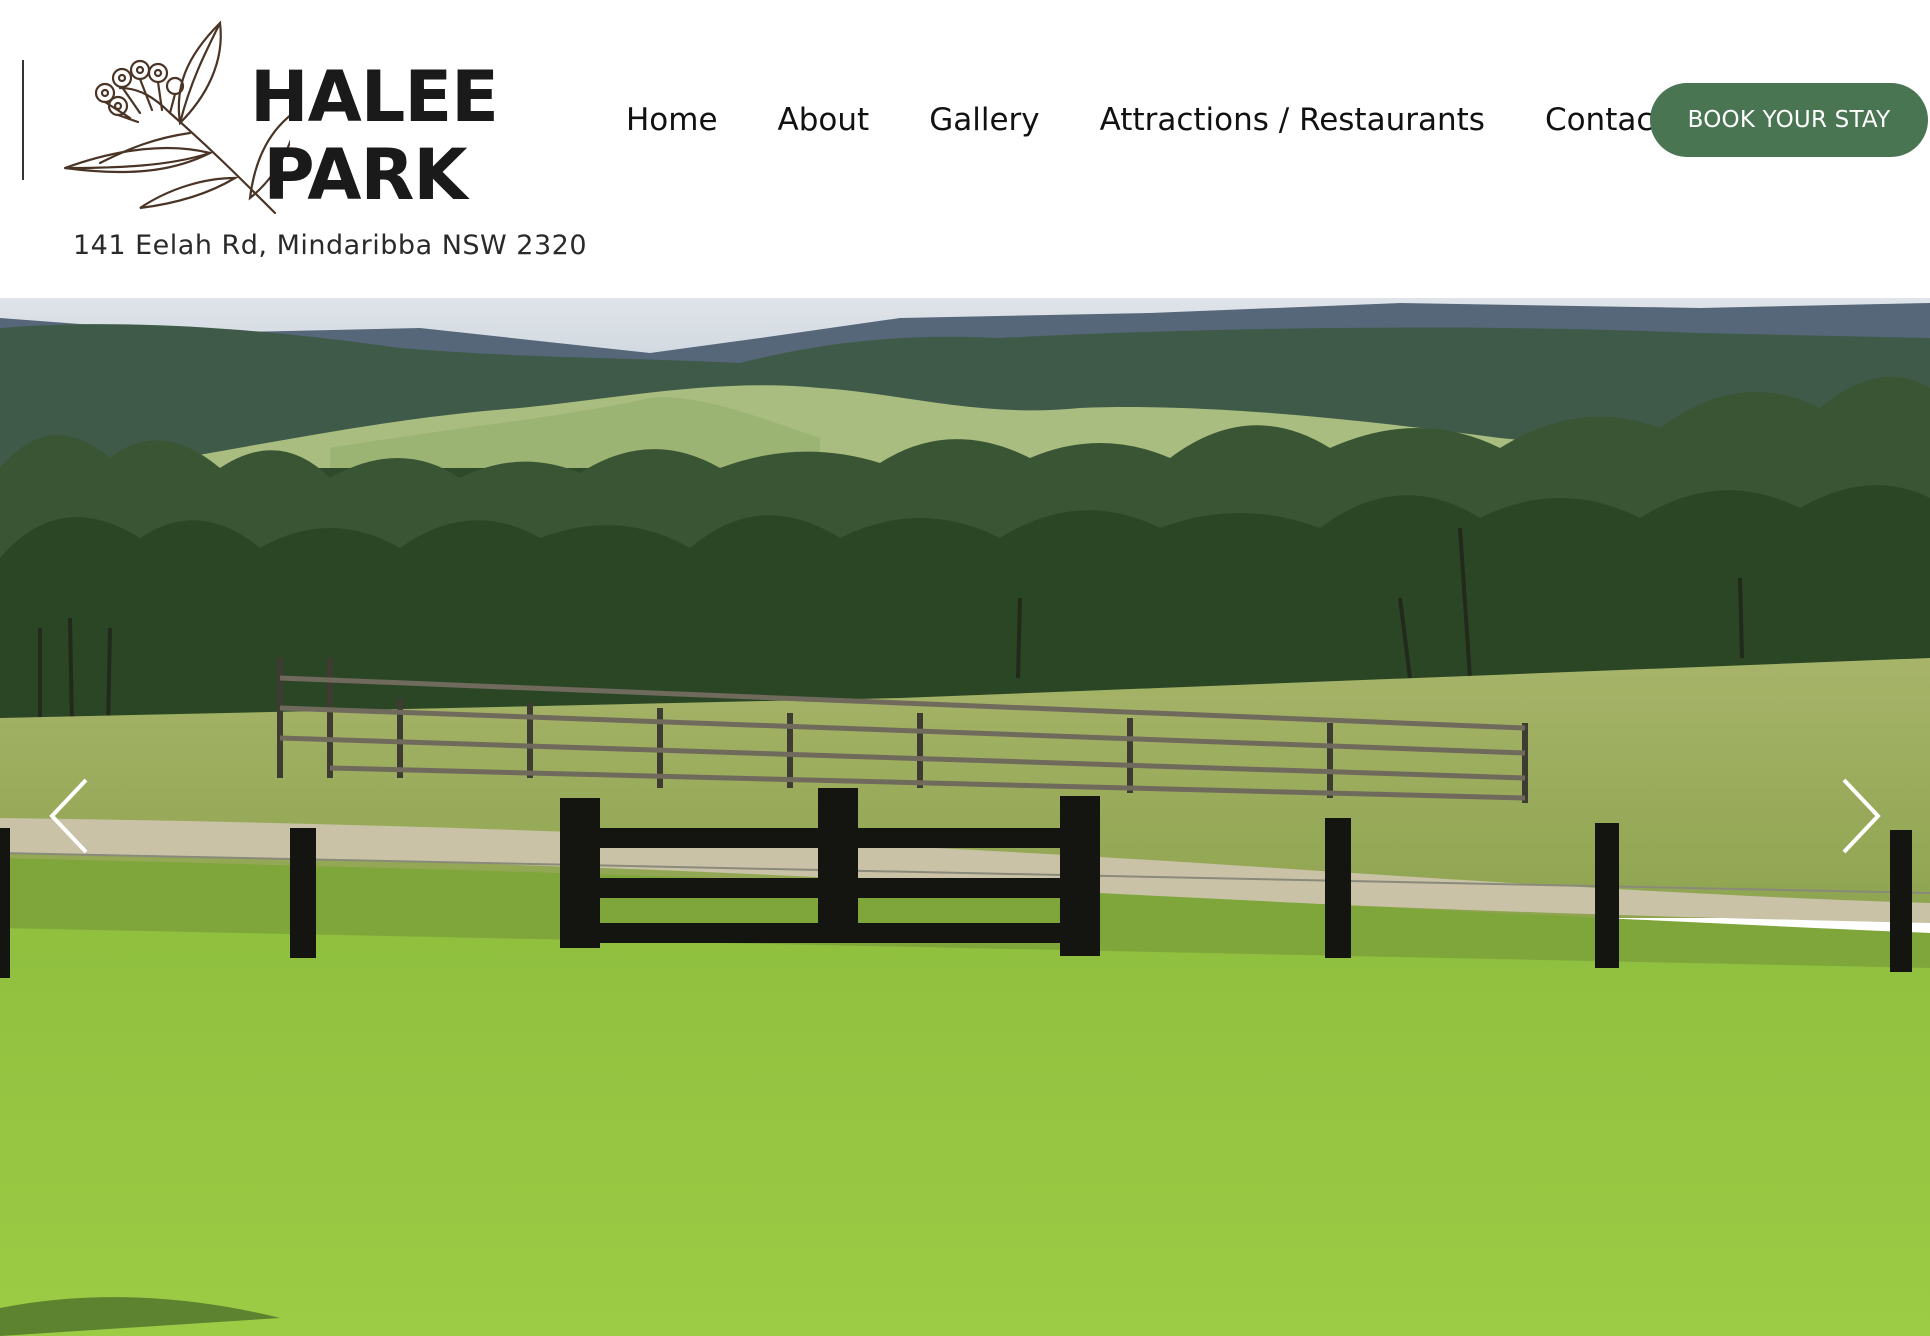 The image size is (1930, 1336). Describe the element at coordinates (1292, 120) in the screenshot. I see `nav-attractions-restaurants: Attractions / Restaurants` at that location.